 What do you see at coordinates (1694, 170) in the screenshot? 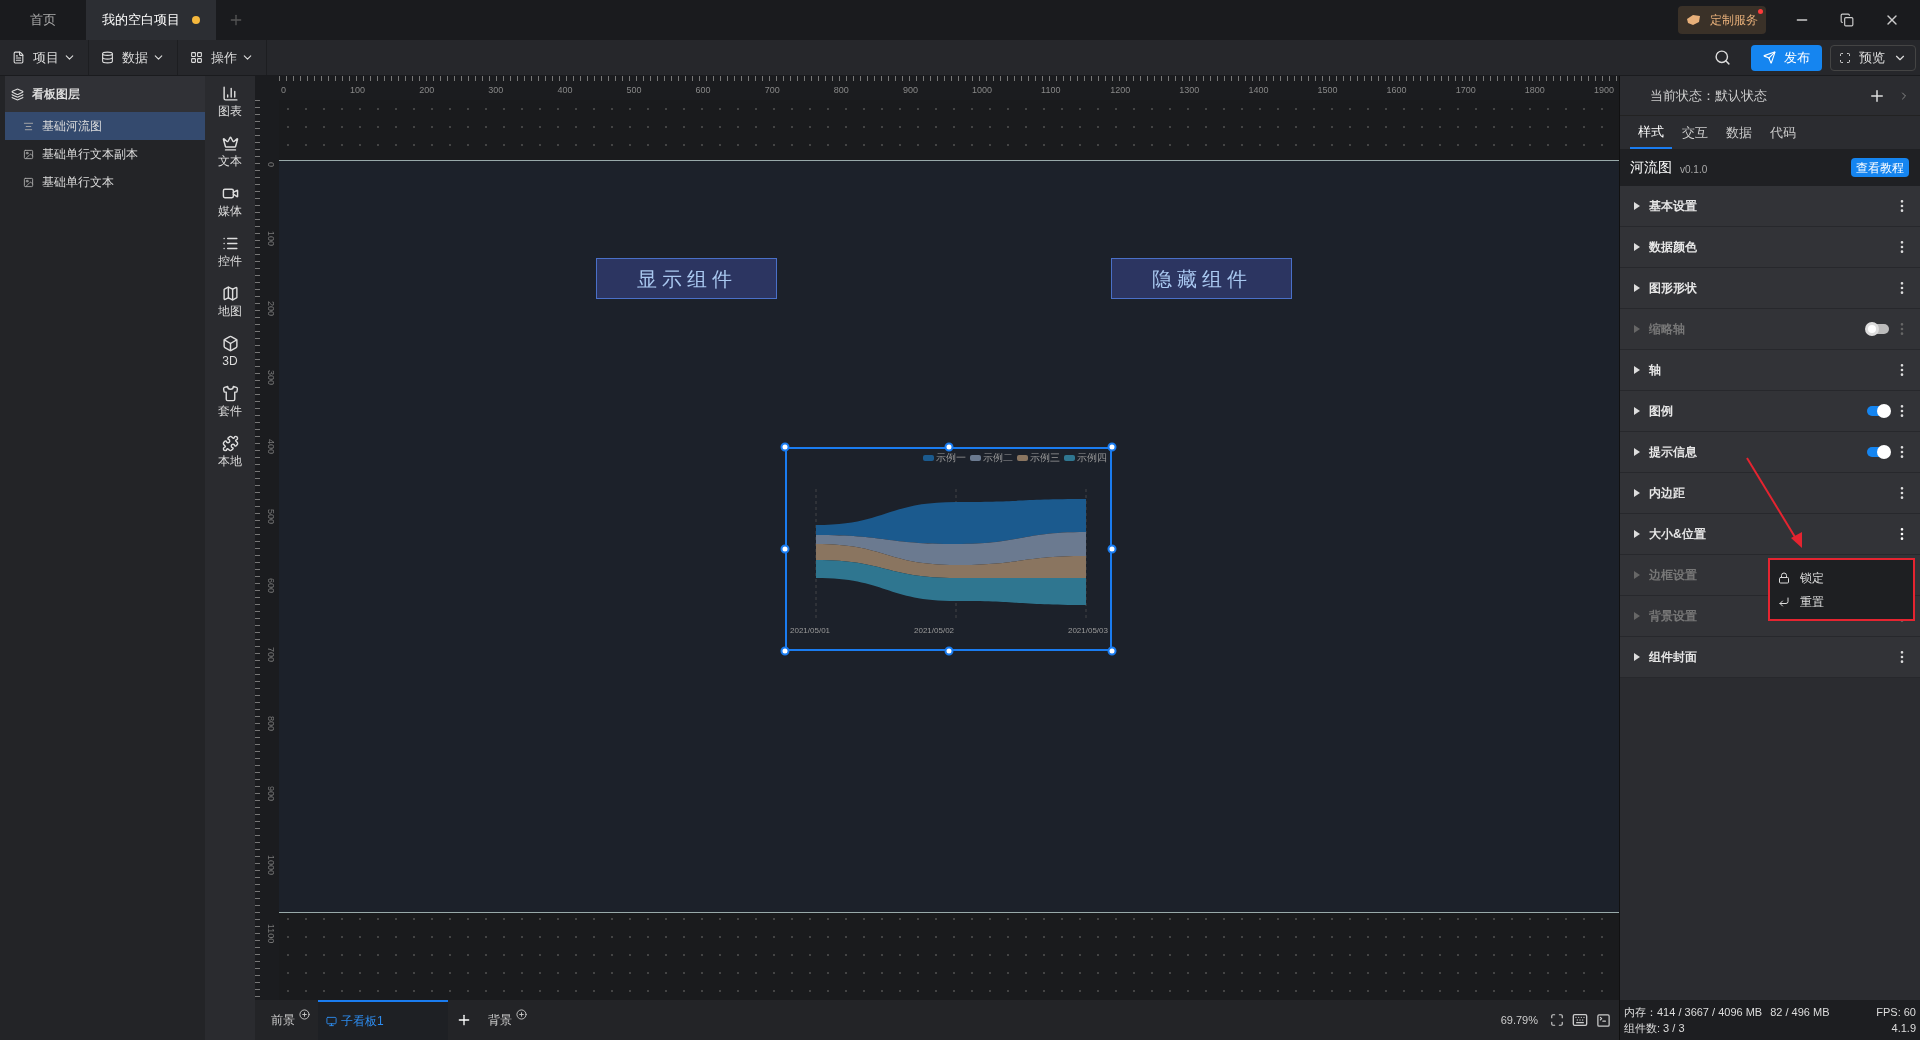
I see `component-version: v0.1.0` at bounding box center [1694, 170].